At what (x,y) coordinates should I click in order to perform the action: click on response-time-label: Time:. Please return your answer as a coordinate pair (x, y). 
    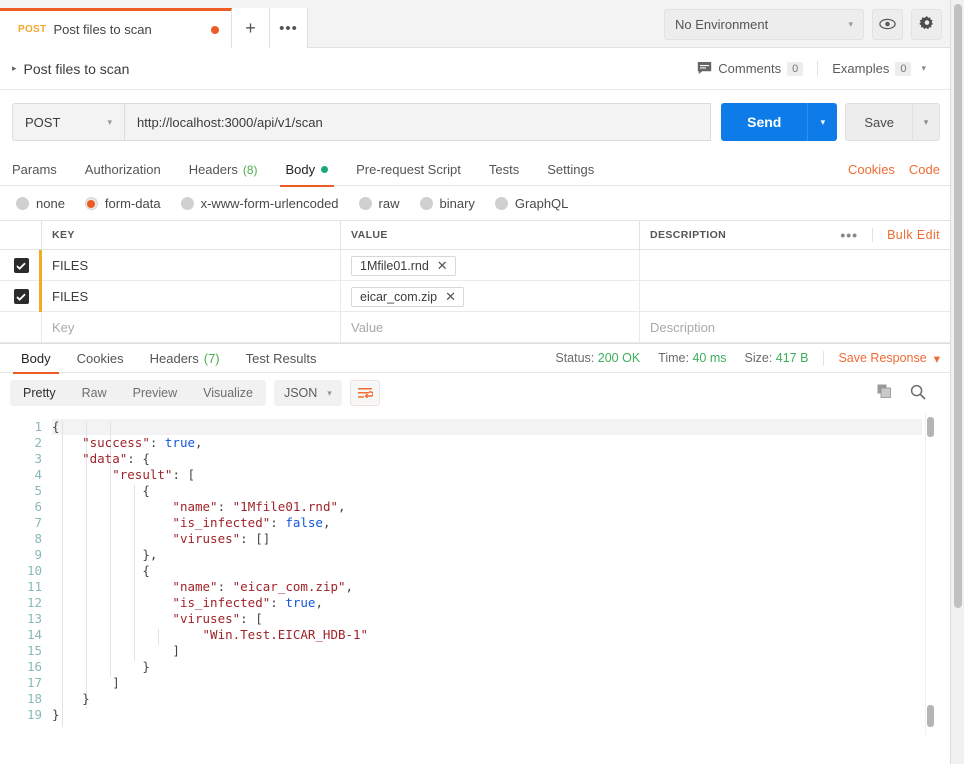
    Looking at the image, I should click on (673, 358).